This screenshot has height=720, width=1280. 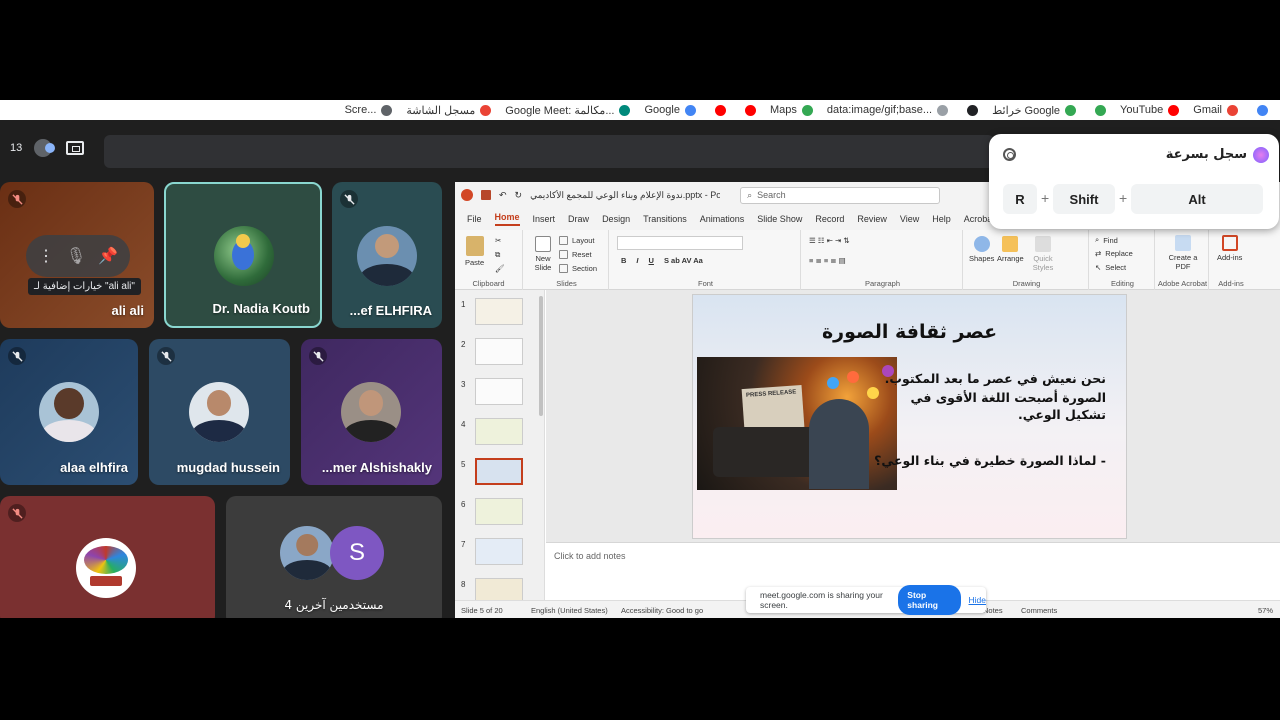 What do you see at coordinates (497, 255) in the screenshot?
I see `copy-icon: ⧉` at bounding box center [497, 255].